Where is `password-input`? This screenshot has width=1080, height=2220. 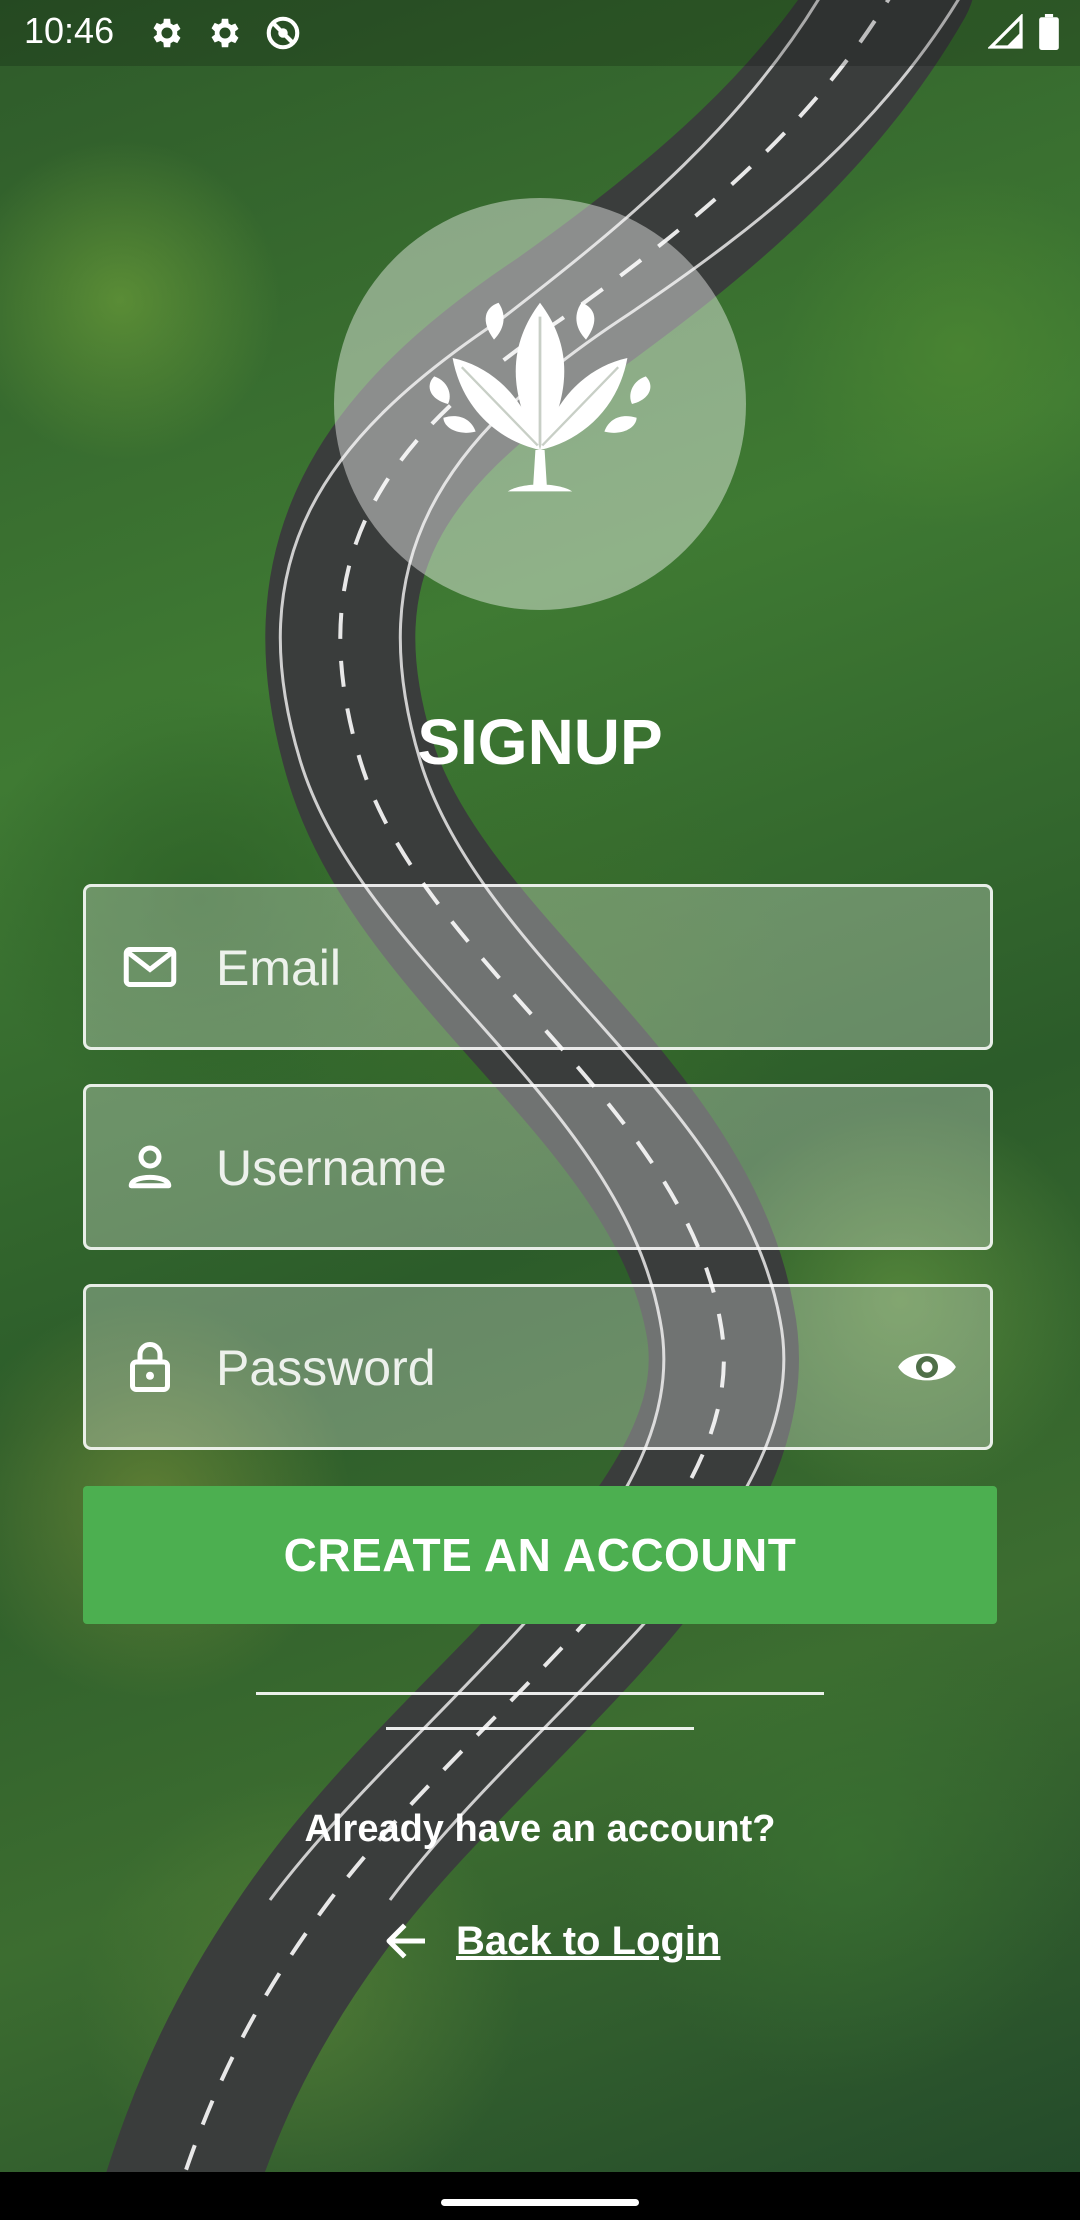
password-input is located at coordinates (526, 1368).